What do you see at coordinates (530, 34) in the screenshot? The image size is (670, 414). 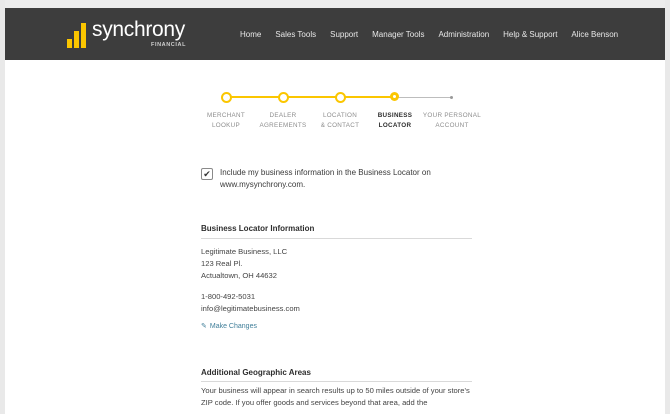 I see `nav-help-support: Help & Support` at bounding box center [530, 34].